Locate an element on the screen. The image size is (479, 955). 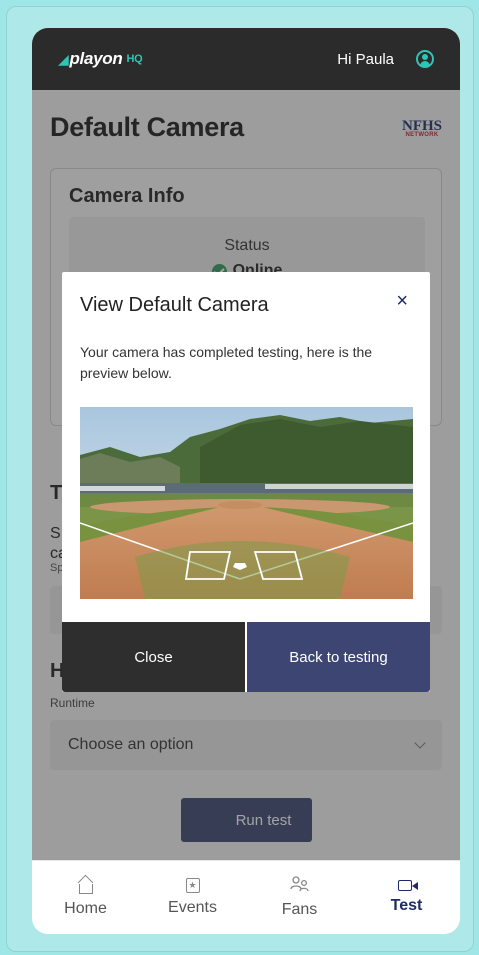
top-bar: ◢ playon HQ Hi Paula is located at coordinates (246, 59).